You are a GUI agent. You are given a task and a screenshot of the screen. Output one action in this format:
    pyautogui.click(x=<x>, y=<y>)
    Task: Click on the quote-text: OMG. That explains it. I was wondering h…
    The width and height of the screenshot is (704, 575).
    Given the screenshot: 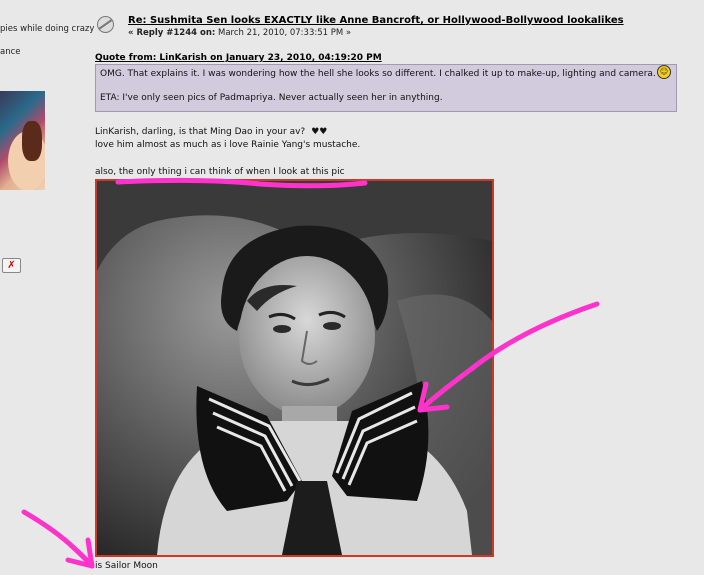 What is the action you would take?
    pyautogui.click(x=378, y=74)
    